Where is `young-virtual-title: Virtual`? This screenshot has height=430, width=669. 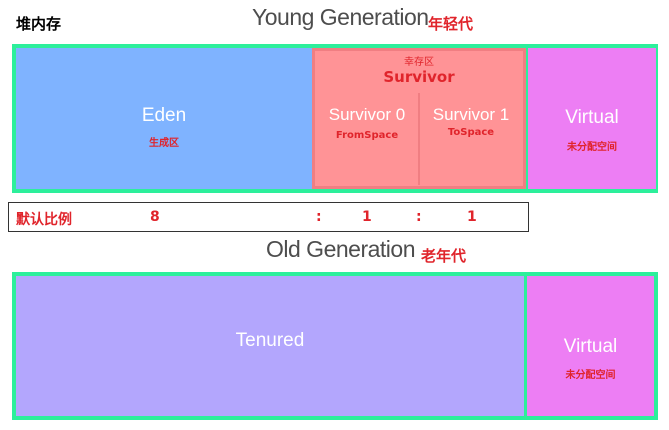
young-virtual-title: Virtual is located at coordinates (592, 117).